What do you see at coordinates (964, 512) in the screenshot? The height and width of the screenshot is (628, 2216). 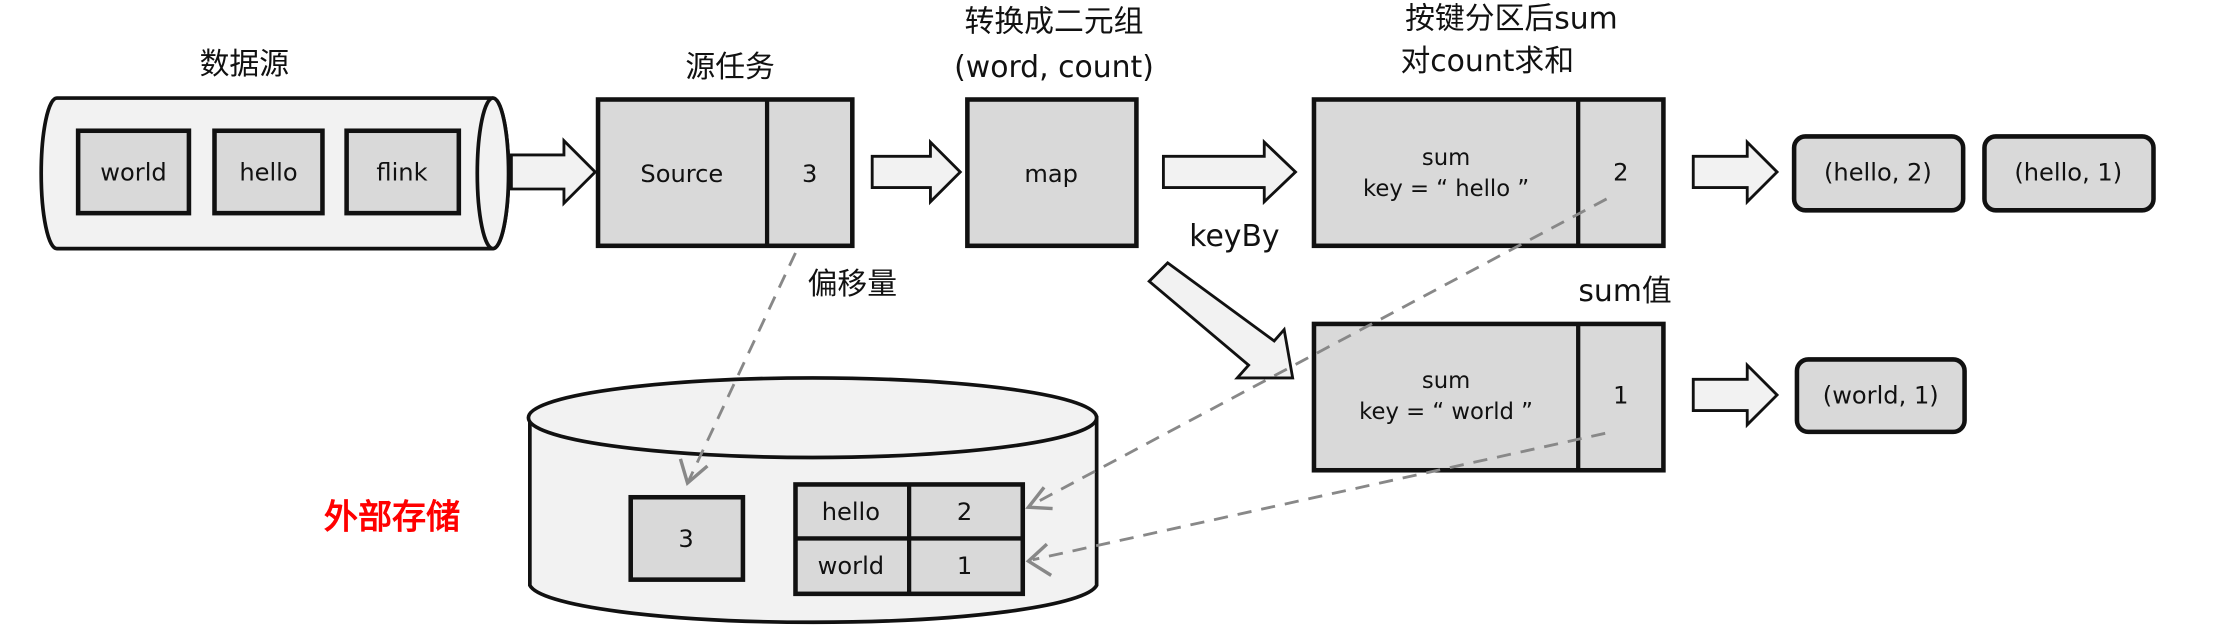 I see `stored-value: 2` at bounding box center [964, 512].